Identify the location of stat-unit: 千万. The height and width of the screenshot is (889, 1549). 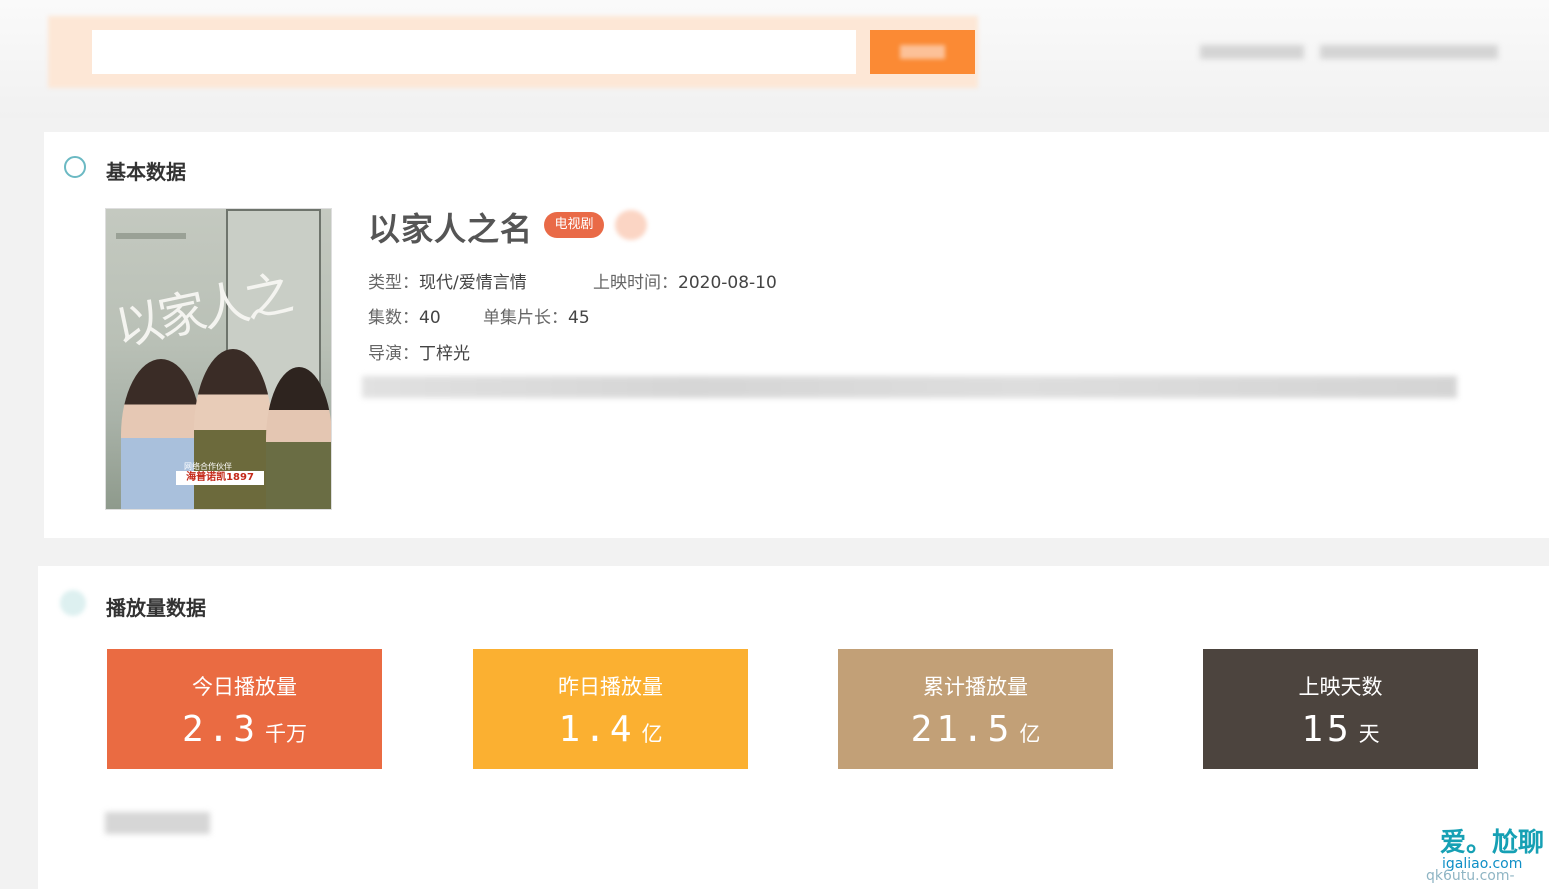
(286, 734).